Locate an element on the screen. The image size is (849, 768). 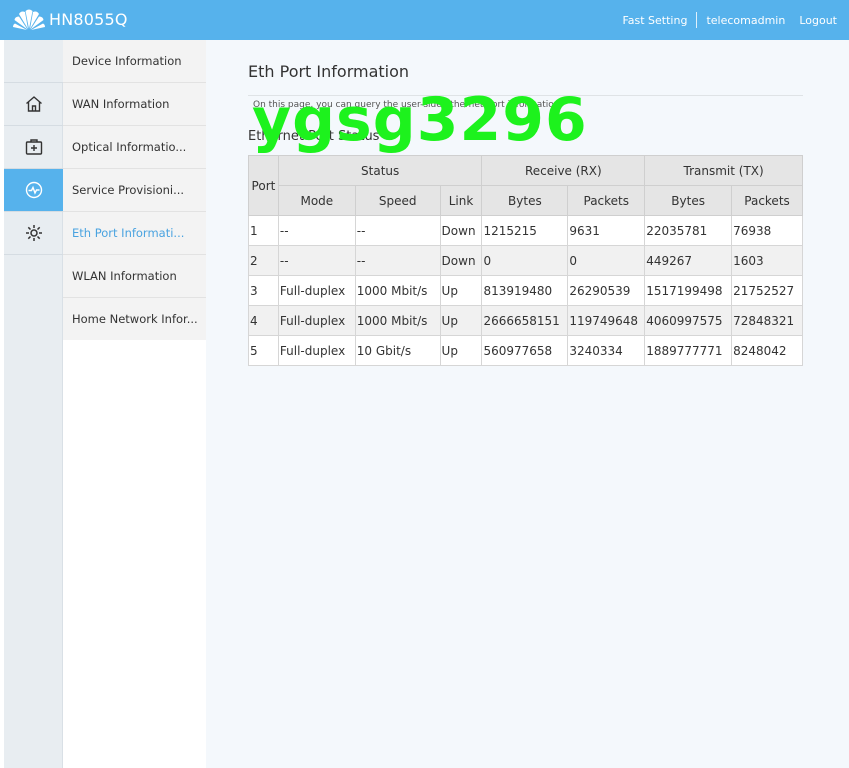
cell-rx-packets: 9631 is located at coordinates (606, 230).